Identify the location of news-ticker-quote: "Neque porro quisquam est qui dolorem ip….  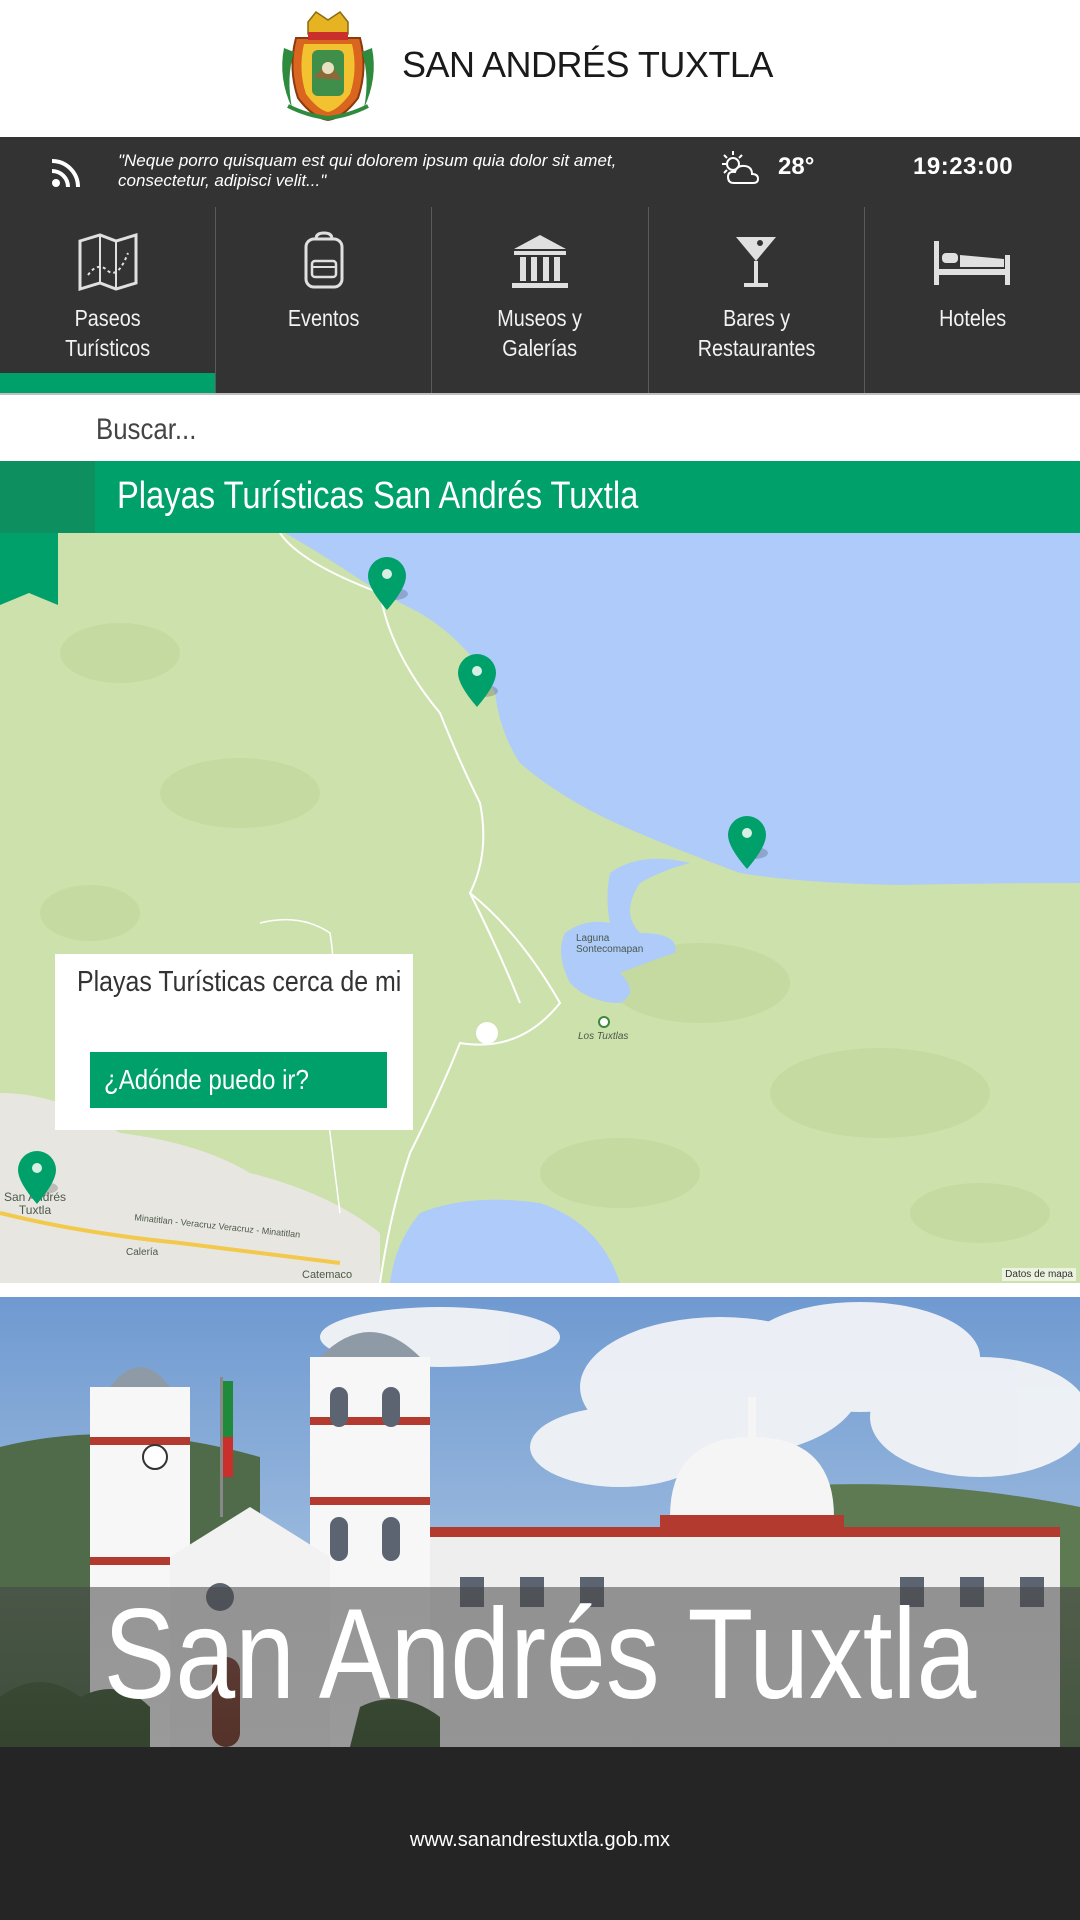
(367, 170).